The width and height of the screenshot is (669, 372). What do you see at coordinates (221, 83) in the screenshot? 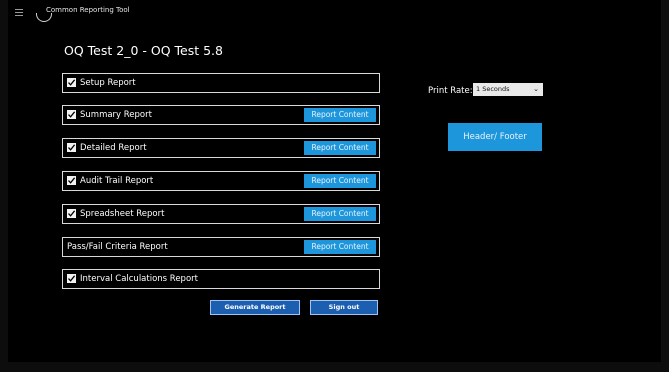
I see `report-row-setup: Setup Report` at bounding box center [221, 83].